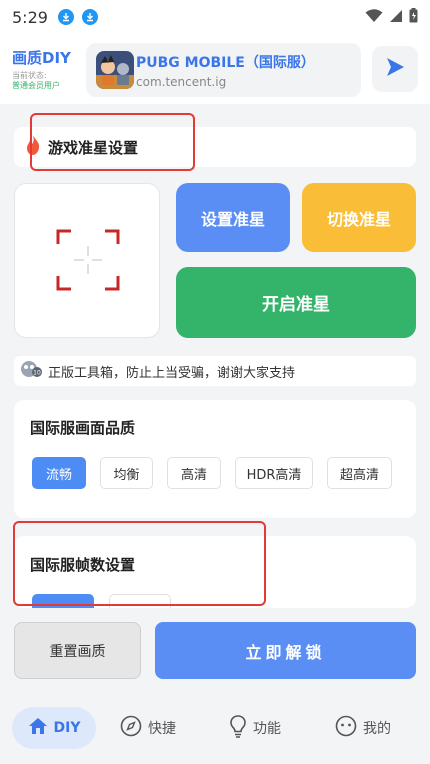 The width and height of the screenshot is (430, 764). I want to click on status-bar: 5:29, so click(215, 17).